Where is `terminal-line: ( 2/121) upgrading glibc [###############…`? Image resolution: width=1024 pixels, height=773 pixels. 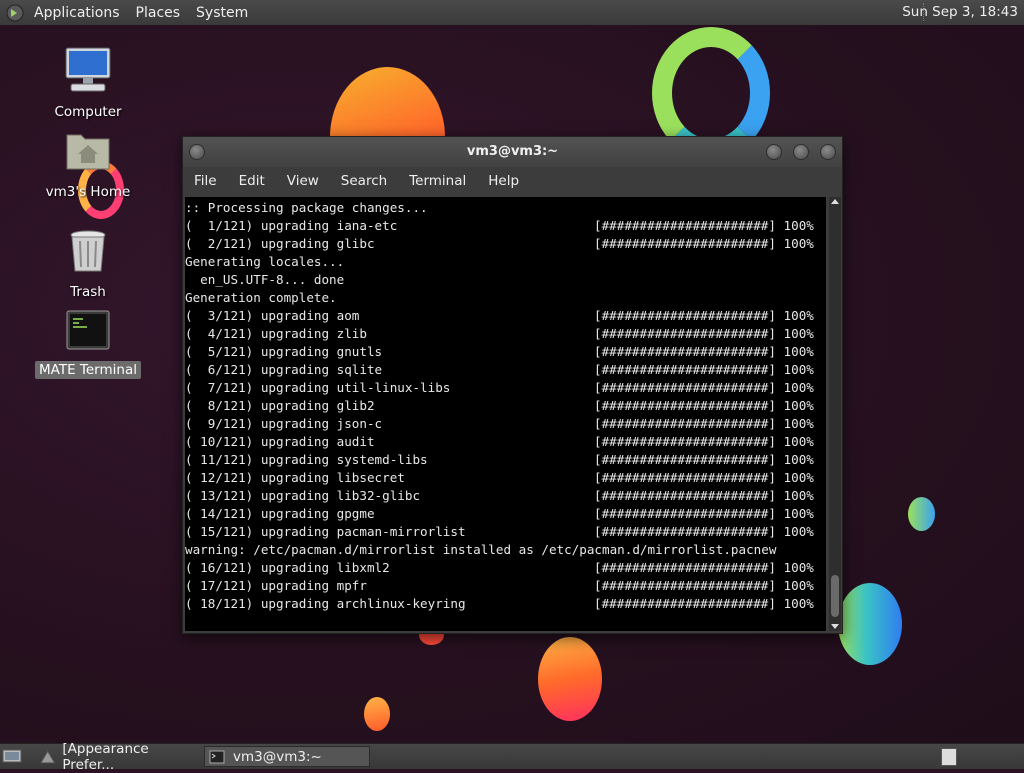 terminal-line: ( 2/121) upgrading glibc [###############… is located at coordinates (505, 244).